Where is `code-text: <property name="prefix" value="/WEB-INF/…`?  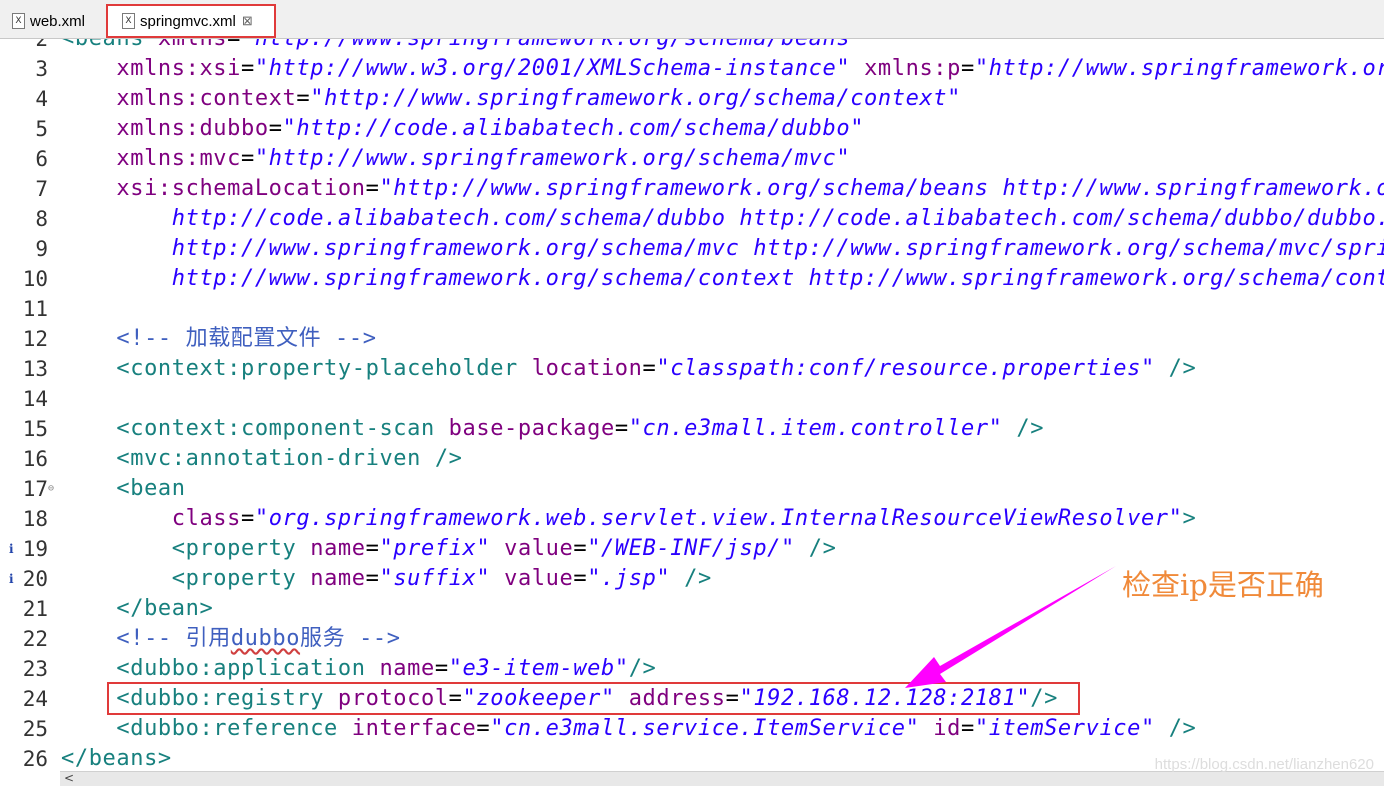 code-text: <property name="prefix" value="/WEB-INF/… is located at coordinates (448, 549).